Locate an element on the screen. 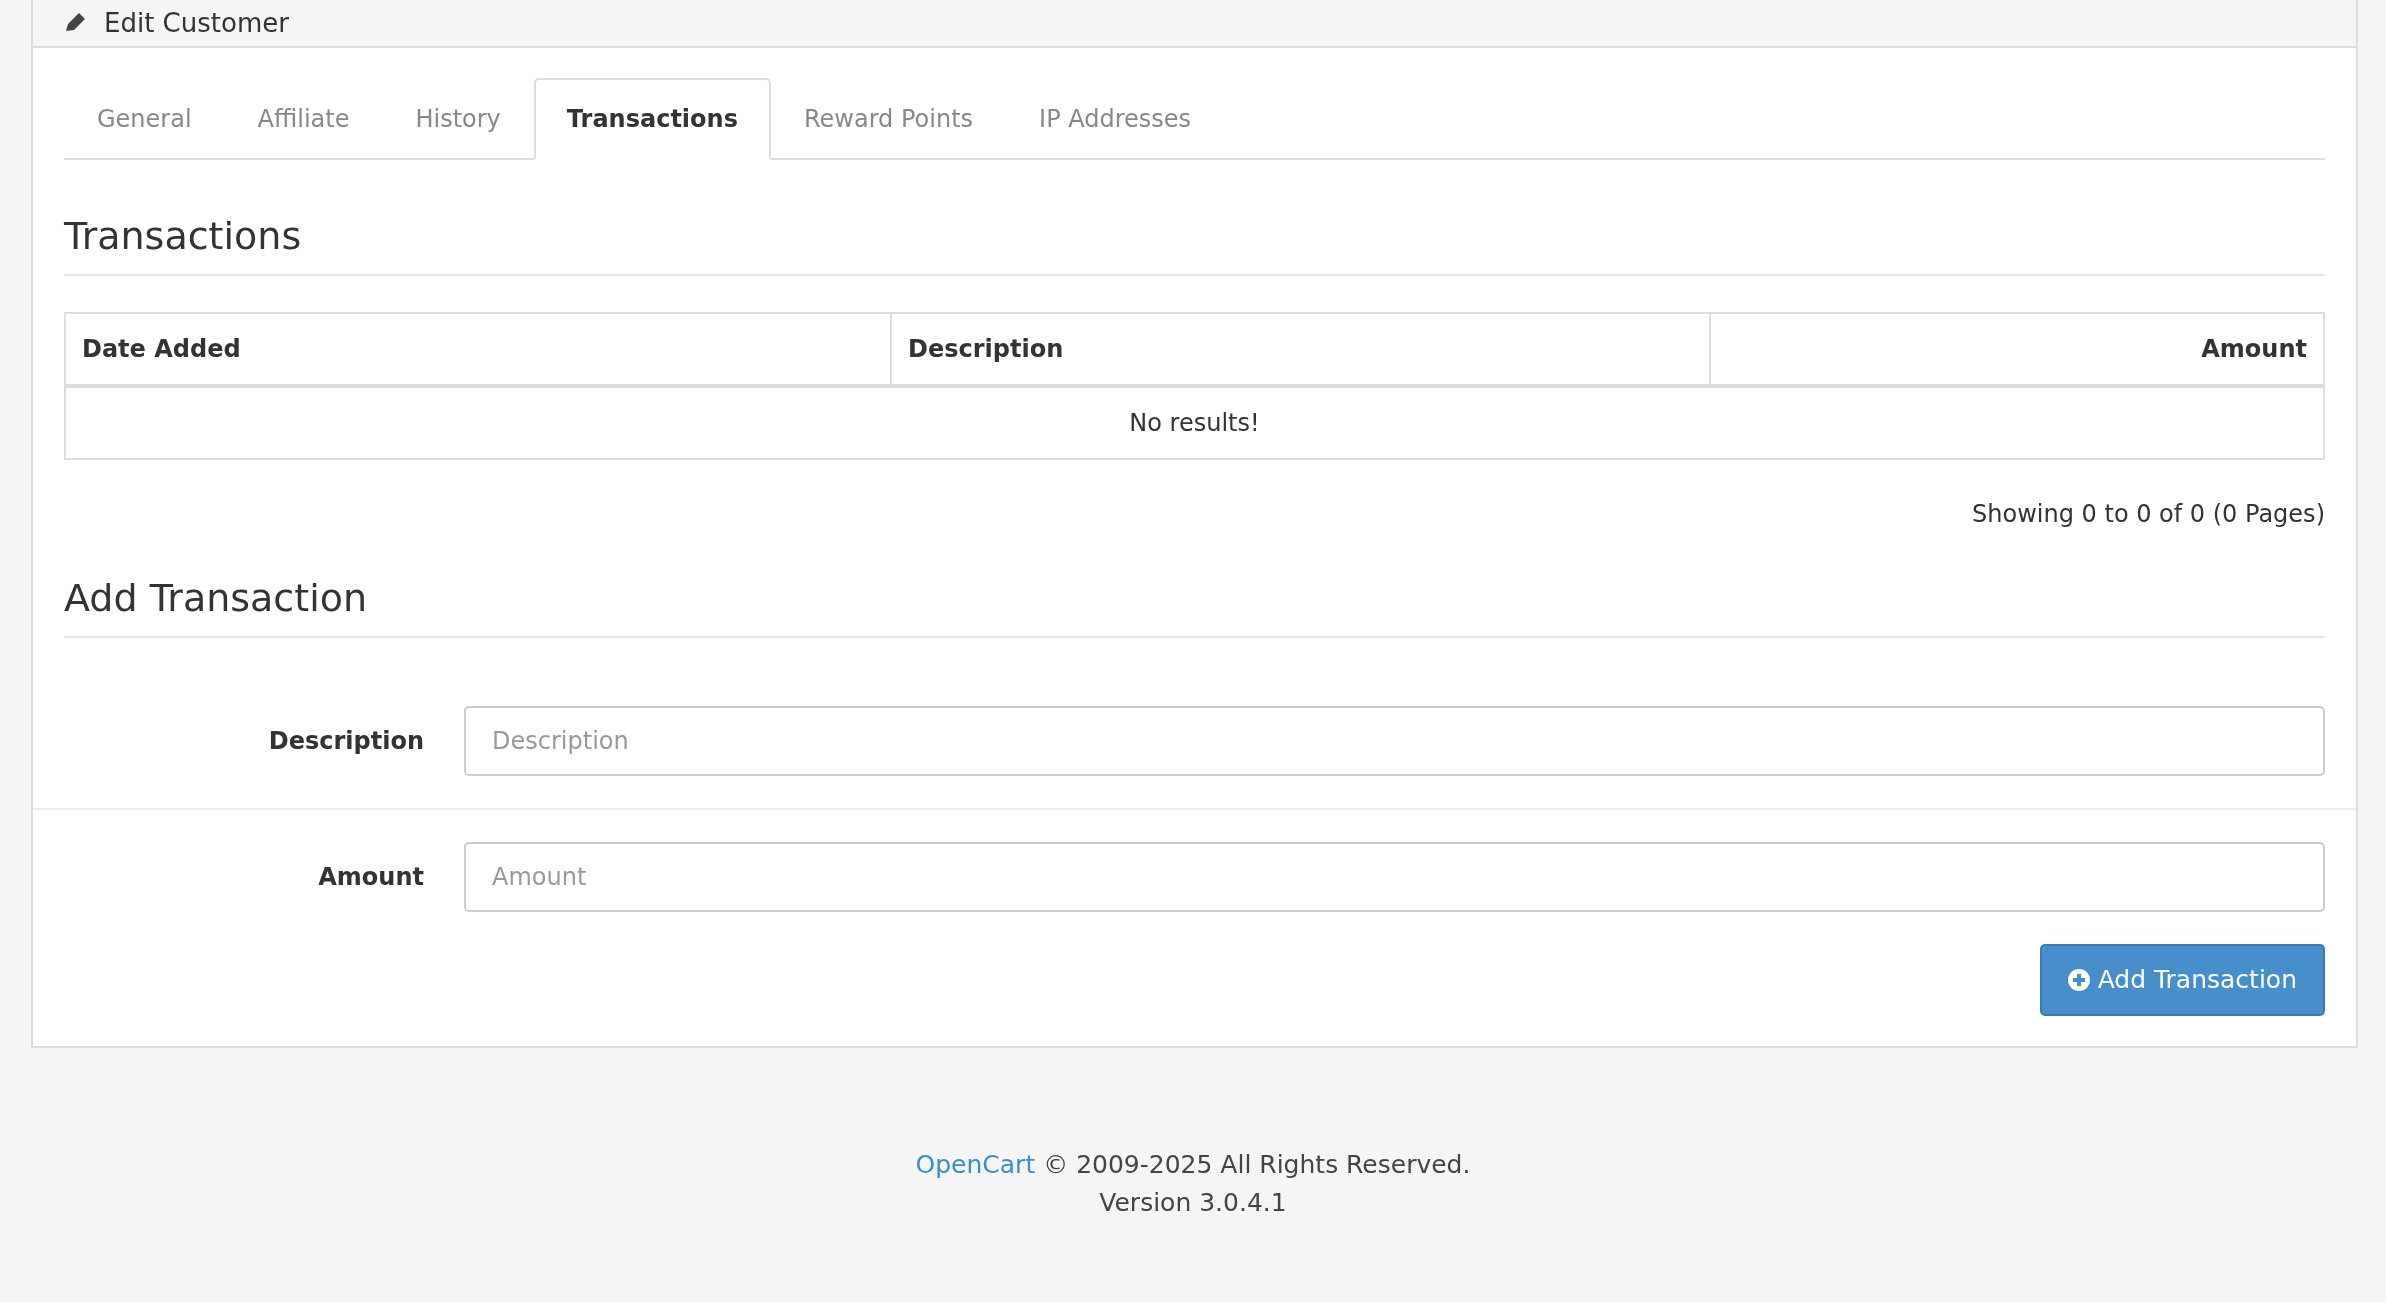 The image size is (2386, 1302). opencart-link: OpenCart is located at coordinates (975, 1165).